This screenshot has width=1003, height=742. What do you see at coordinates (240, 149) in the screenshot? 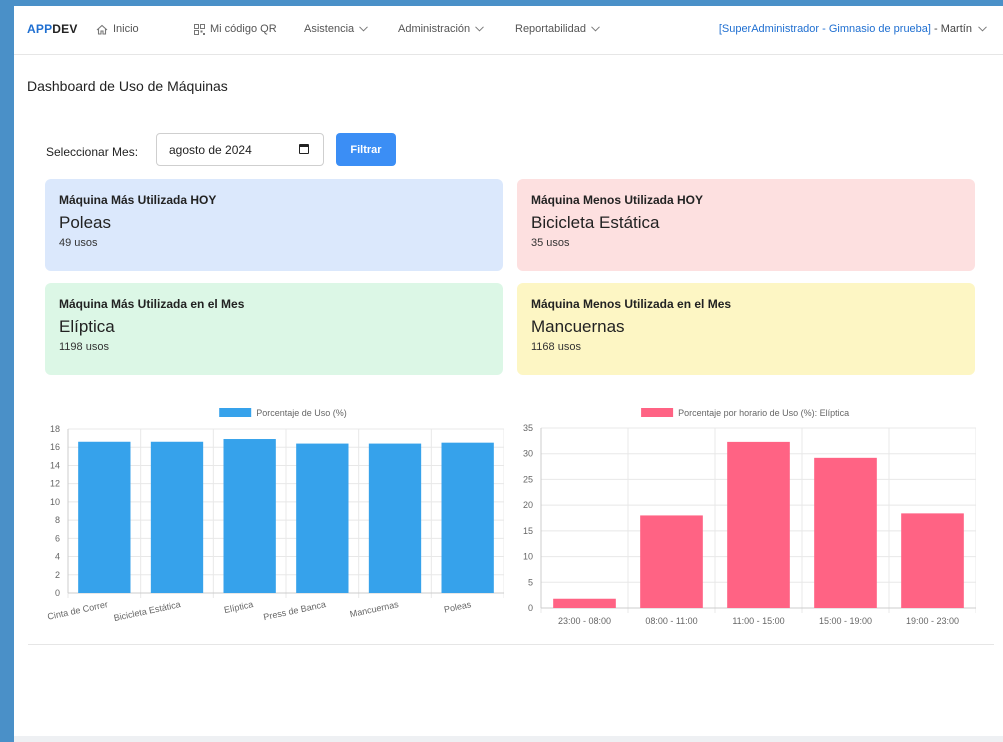
I see `month-input: agosto de 2024` at bounding box center [240, 149].